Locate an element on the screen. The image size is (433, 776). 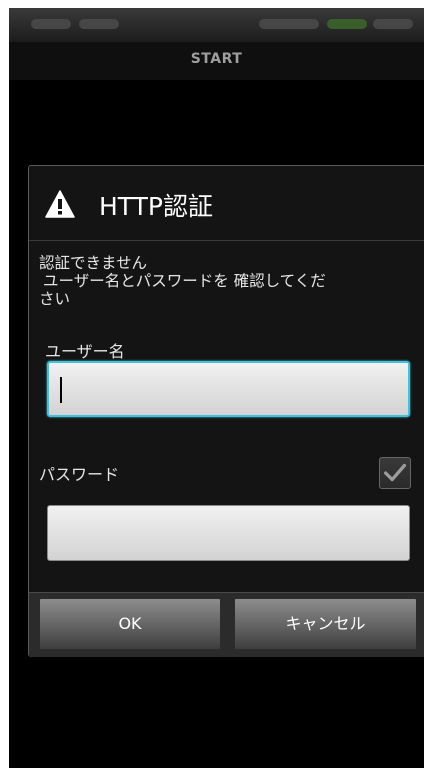
error-message: 認証できません ユーザー名とパスワードを 確認してくだ さい is located at coordinates (228, 281).